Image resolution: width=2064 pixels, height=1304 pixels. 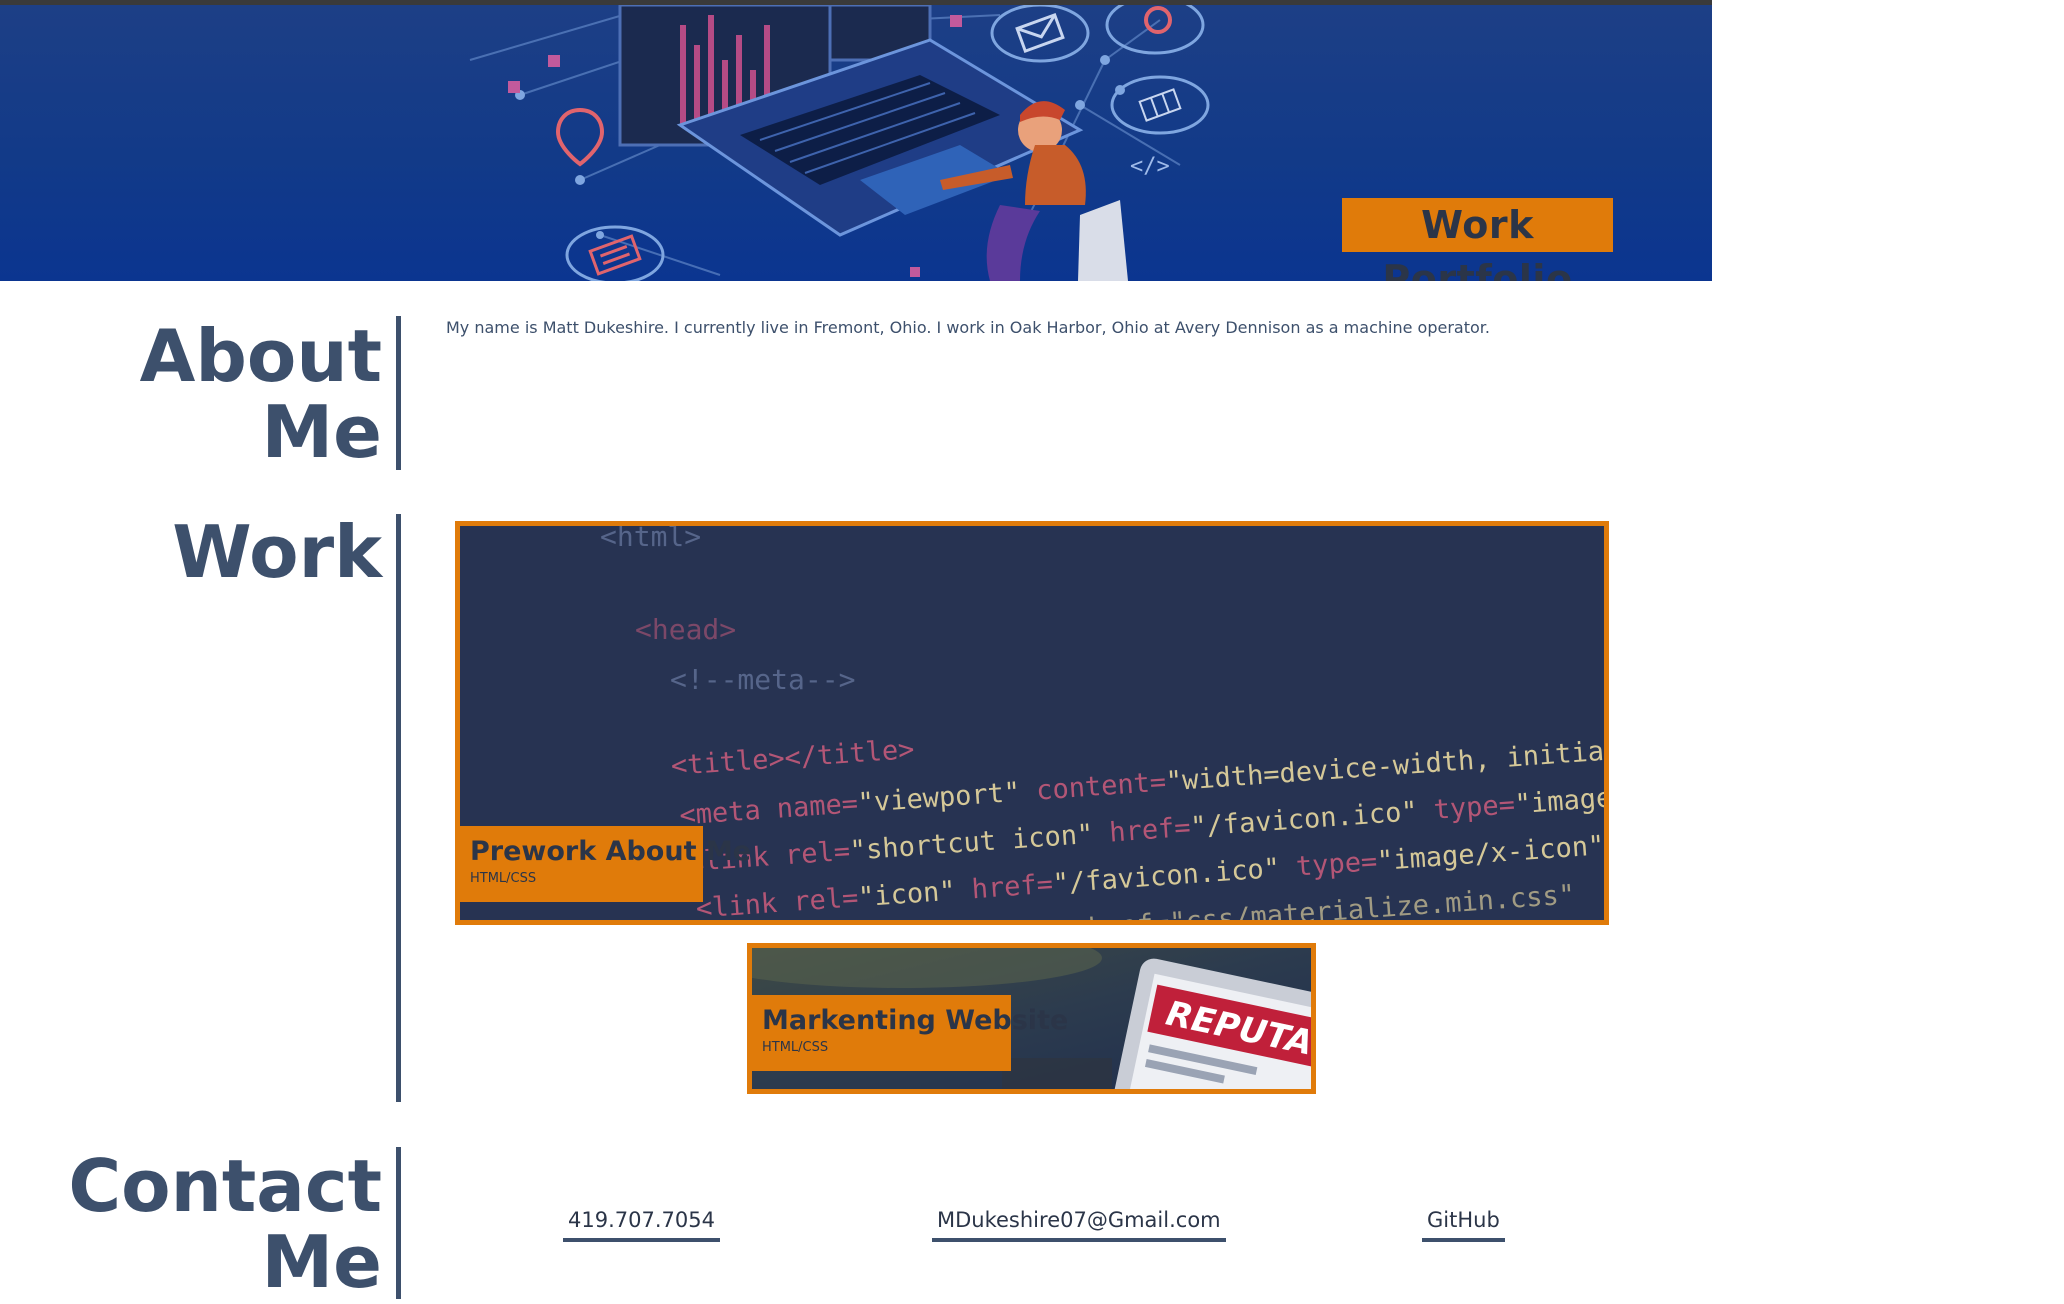 What do you see at coordinates (321, 432) in the screenshot?
I see `about-heading-line2: Me` at bounding box center [321, 432].